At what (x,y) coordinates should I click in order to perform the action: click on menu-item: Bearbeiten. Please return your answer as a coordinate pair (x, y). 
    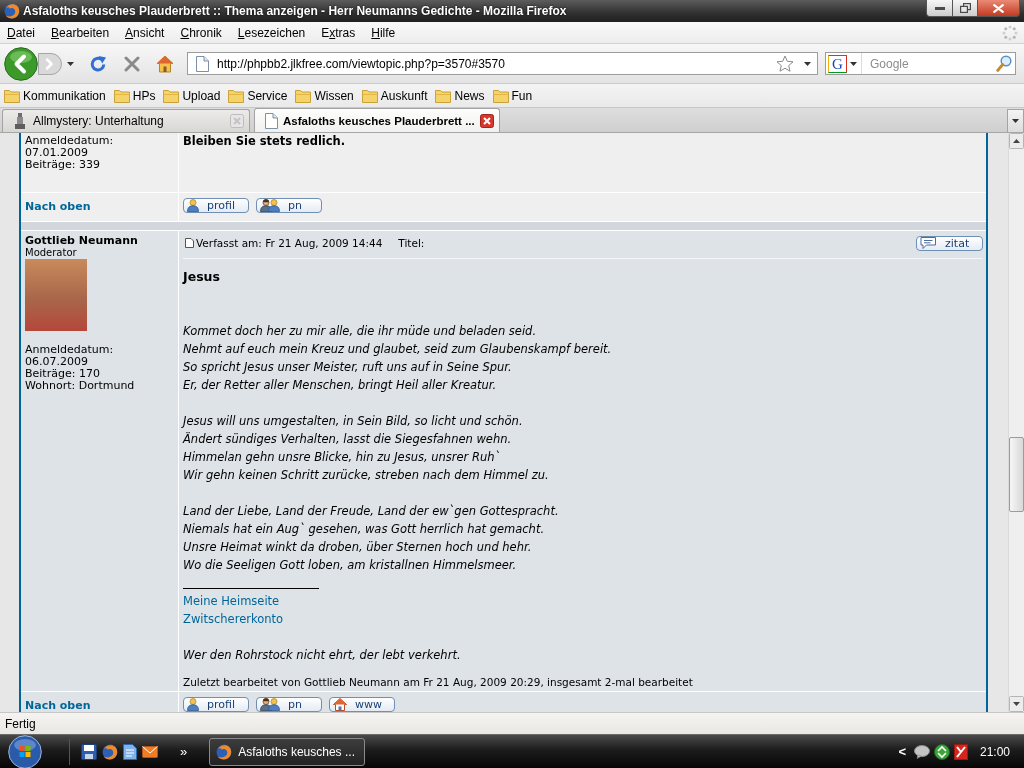
    Looking at the image, I should click on (80, 32).